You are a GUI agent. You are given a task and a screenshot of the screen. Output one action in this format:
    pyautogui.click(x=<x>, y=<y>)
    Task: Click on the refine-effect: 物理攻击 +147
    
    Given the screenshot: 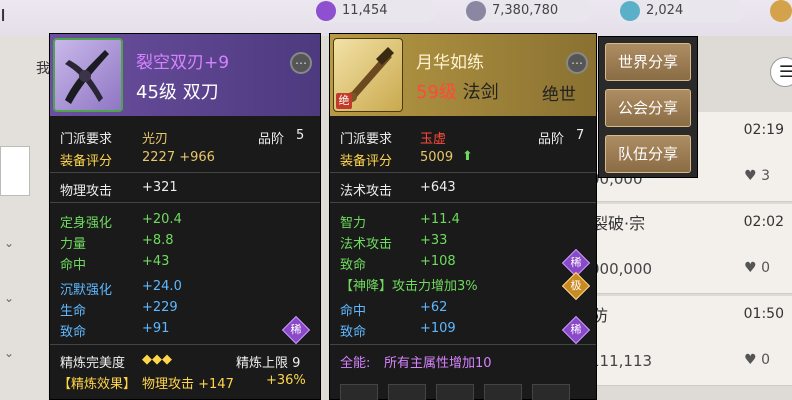 What is the action you would take?
    pyautogui.click(x=188, y=384)
    